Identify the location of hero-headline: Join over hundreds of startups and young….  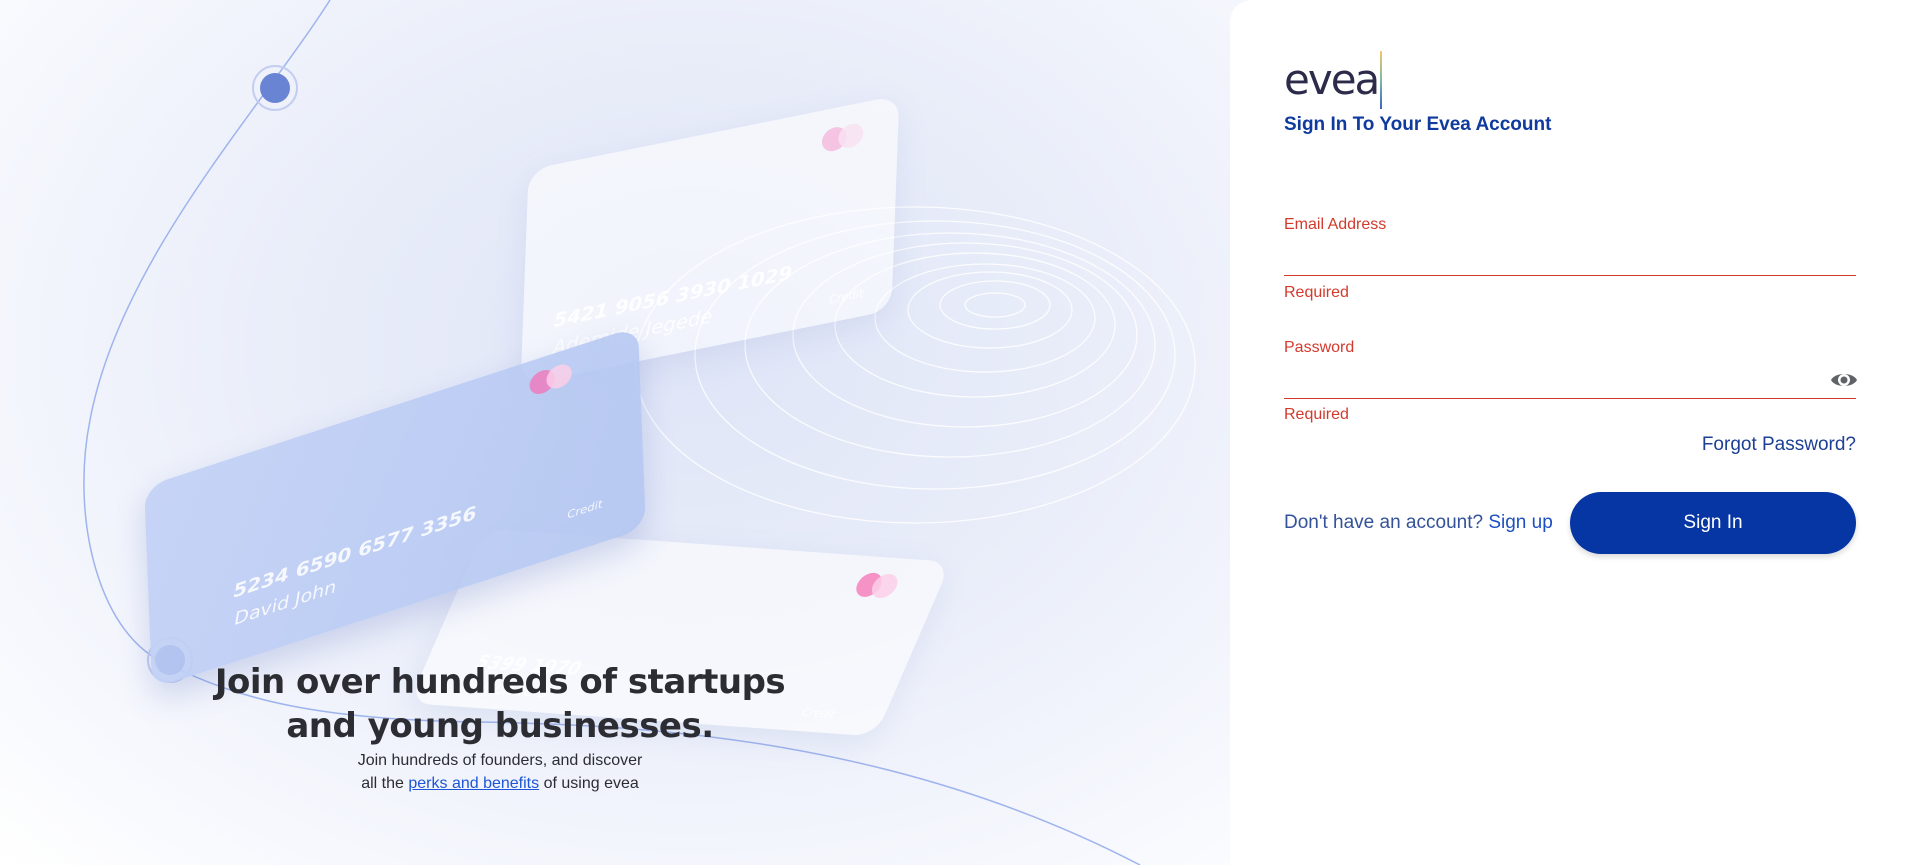
(500, 704).